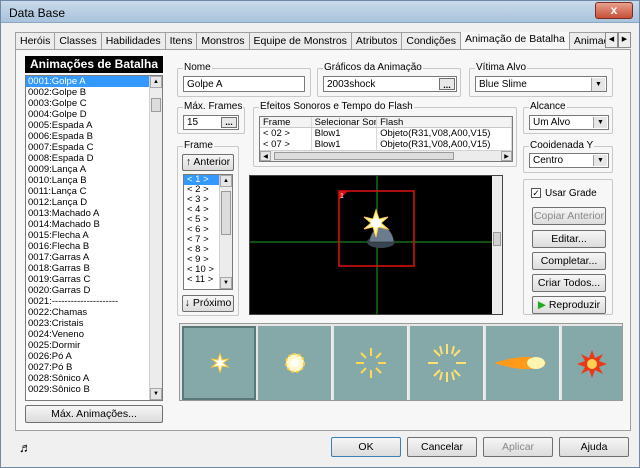 The height and width of the screenshot is (468, 640). What do you see at coordinates (300, 41) in the screenshot?
I see `tab-5: Equipe de Monstros` at bounding box center [300, 41].